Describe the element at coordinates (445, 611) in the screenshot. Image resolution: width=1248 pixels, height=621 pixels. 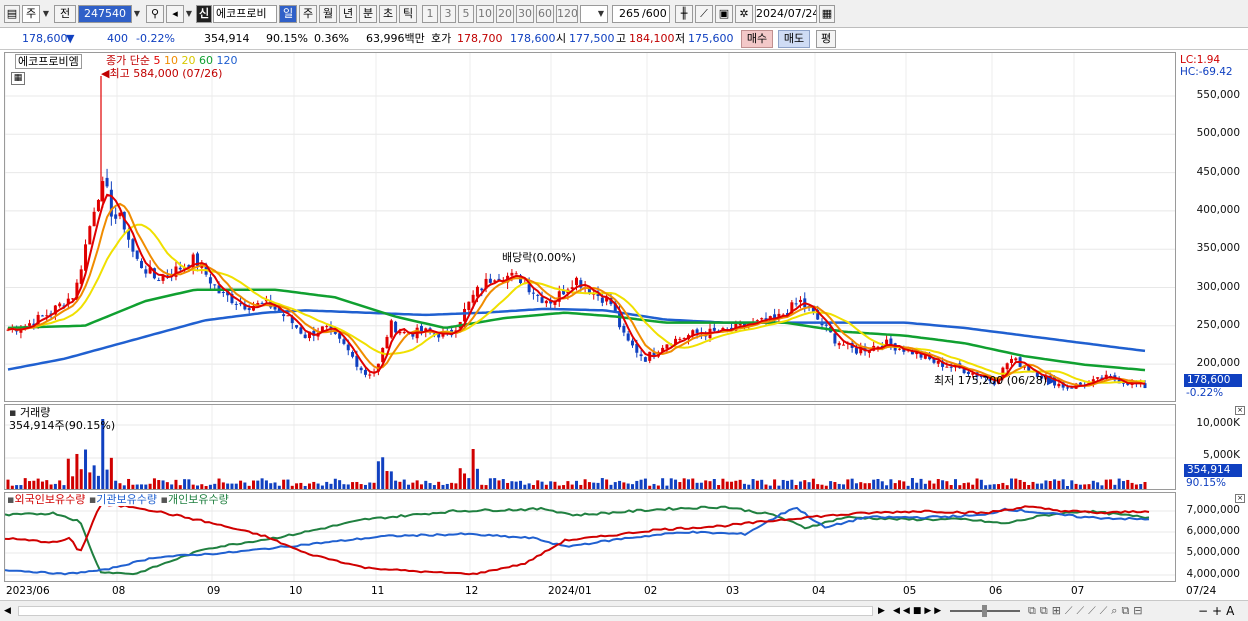
I see `horizontal-scrollbar` at that location.